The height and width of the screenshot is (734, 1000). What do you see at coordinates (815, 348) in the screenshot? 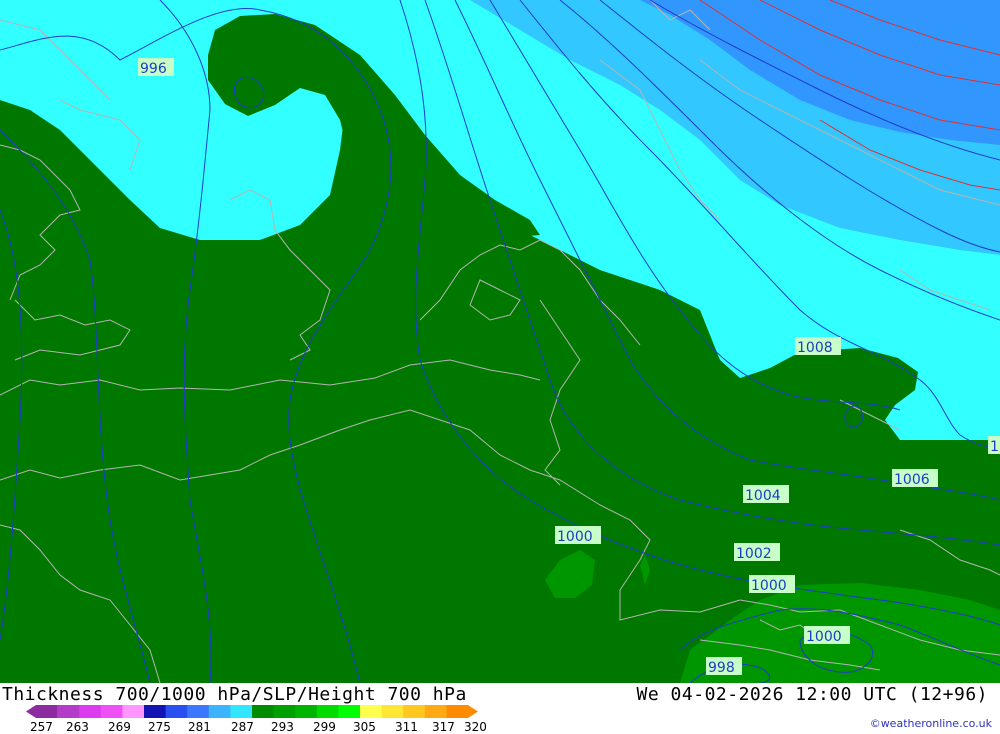
I see `isobar-label-1008-text: 1008` at bounding box center [815, 348].